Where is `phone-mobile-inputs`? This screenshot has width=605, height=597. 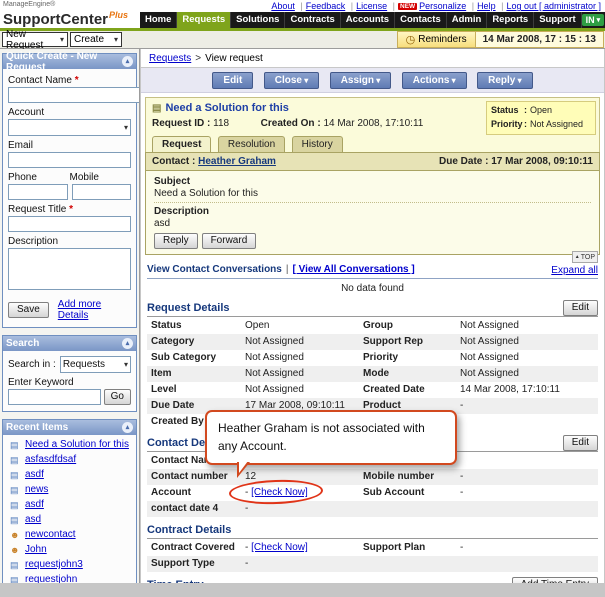 phone-mobile-inputs is located at coordinates (69, 192).